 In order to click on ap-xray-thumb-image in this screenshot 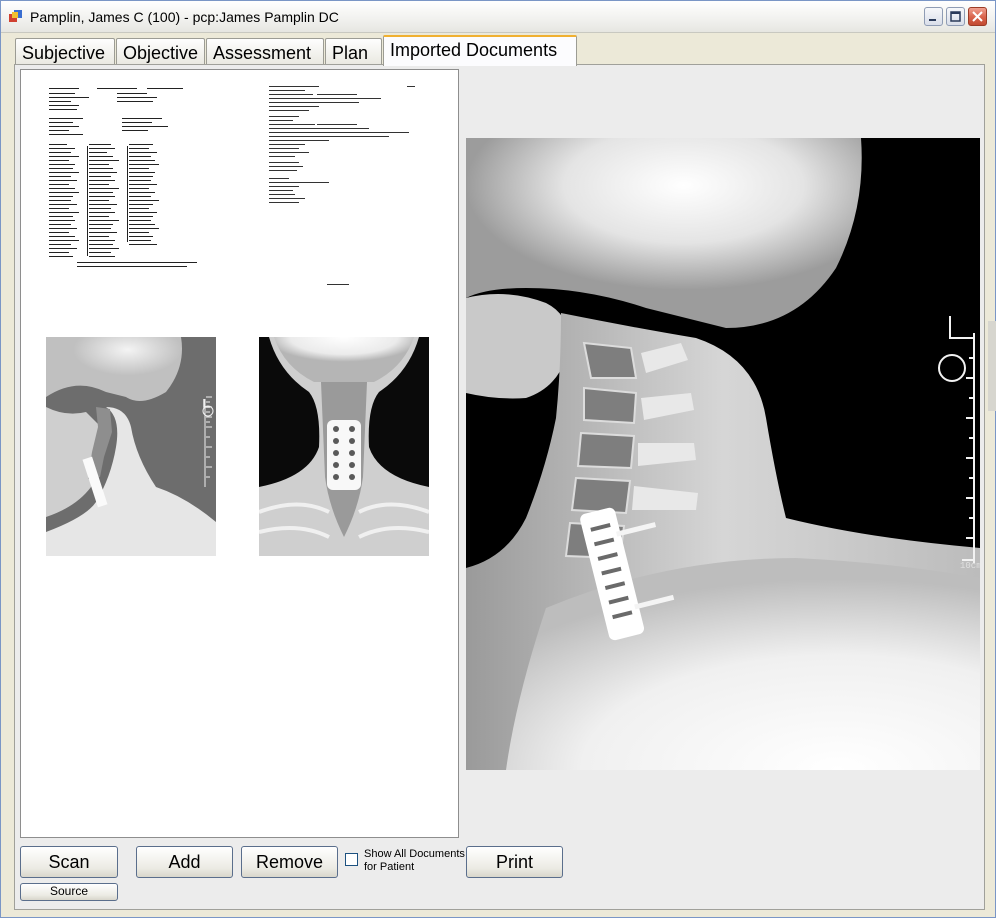, I will do `click(344, 446)`.